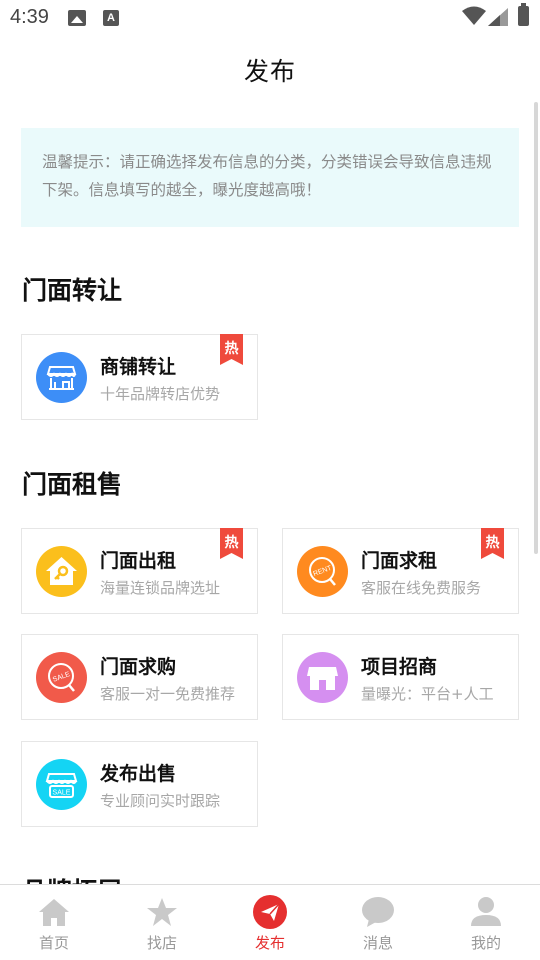 This screenshot has width=540, height=960. I want to click on home-icon, so click(54, 912).